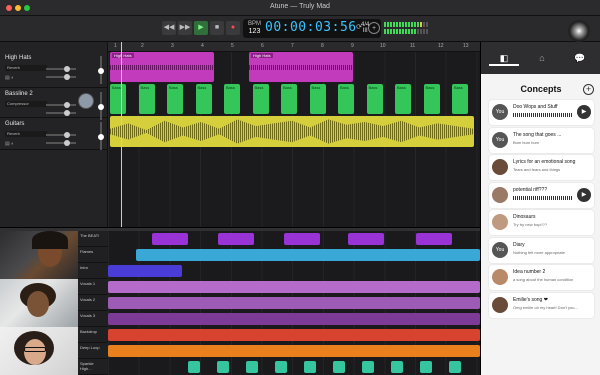 This screenshot has height=375, width=600. What do you see at coordinates (383, 46) in the screenshot?
I see `ruler-tick: 10` at bounding box center [383, 46].